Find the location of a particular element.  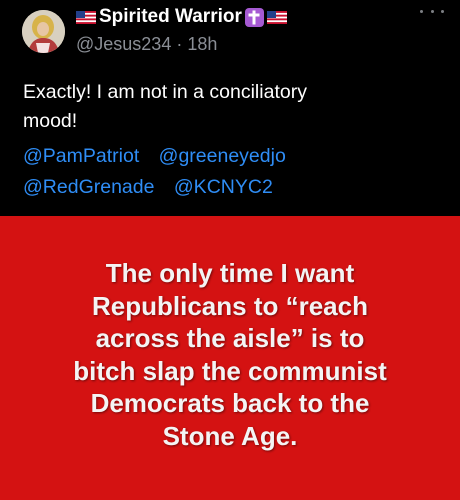

author-display-name: Spirited Warrior is located at coordinates (170, 17).